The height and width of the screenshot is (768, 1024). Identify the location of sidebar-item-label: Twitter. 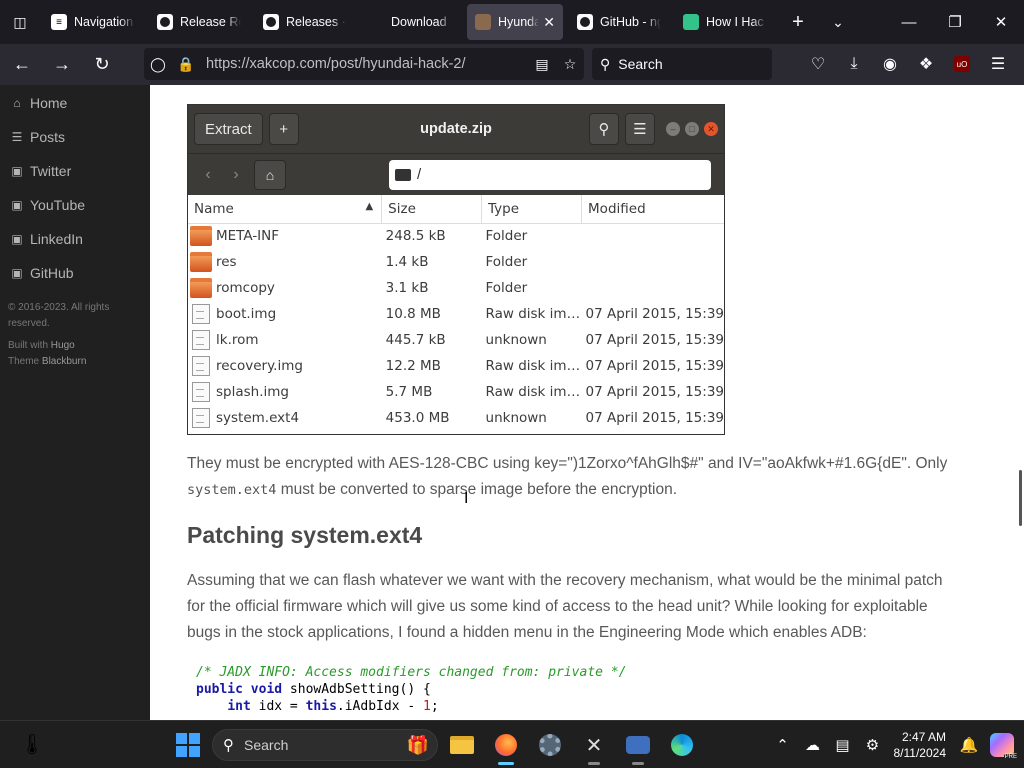
(51, 171).